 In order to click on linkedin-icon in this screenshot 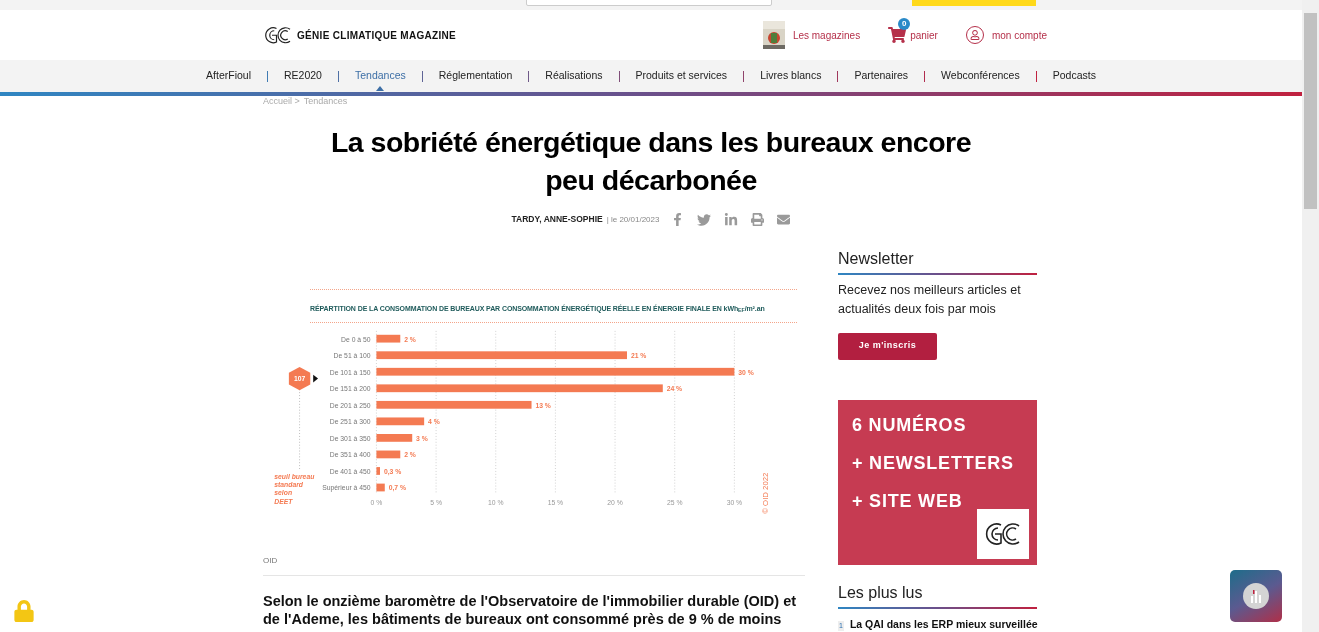, I will do `click(731, 219)`.